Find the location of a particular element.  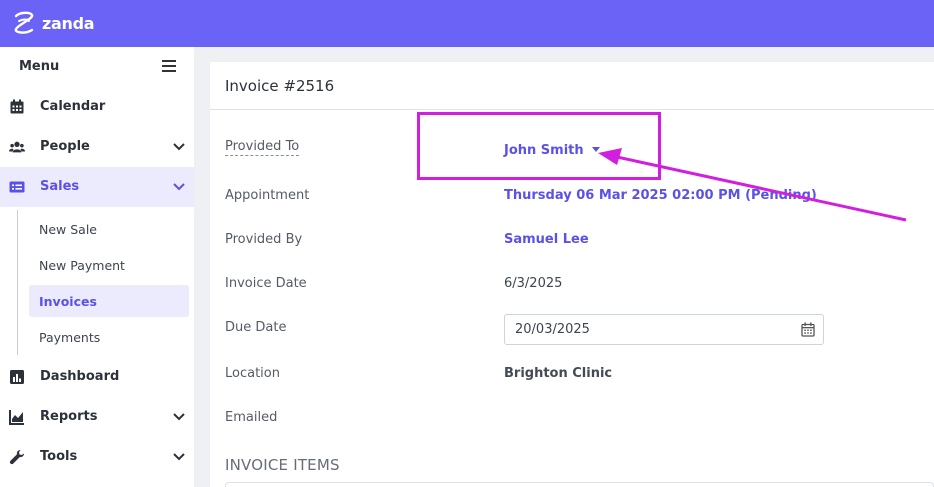

sidebar-subitem-new-payment: New Payment is located at coordinates (109, 265).